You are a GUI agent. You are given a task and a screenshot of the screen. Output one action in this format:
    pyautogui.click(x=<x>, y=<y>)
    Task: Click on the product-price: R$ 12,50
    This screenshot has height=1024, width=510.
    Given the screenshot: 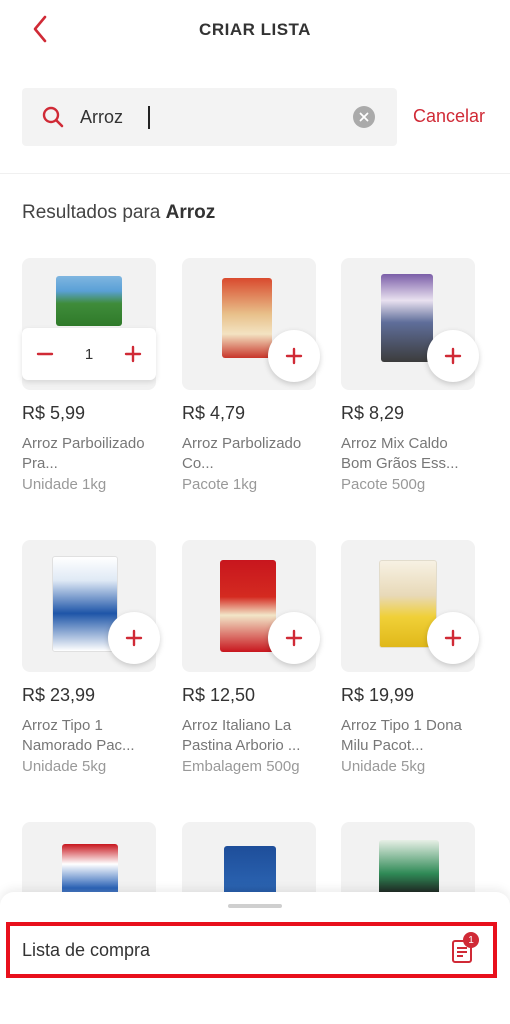 What is the action you would take?
    pyautogui.click(x=219, y=695)
    